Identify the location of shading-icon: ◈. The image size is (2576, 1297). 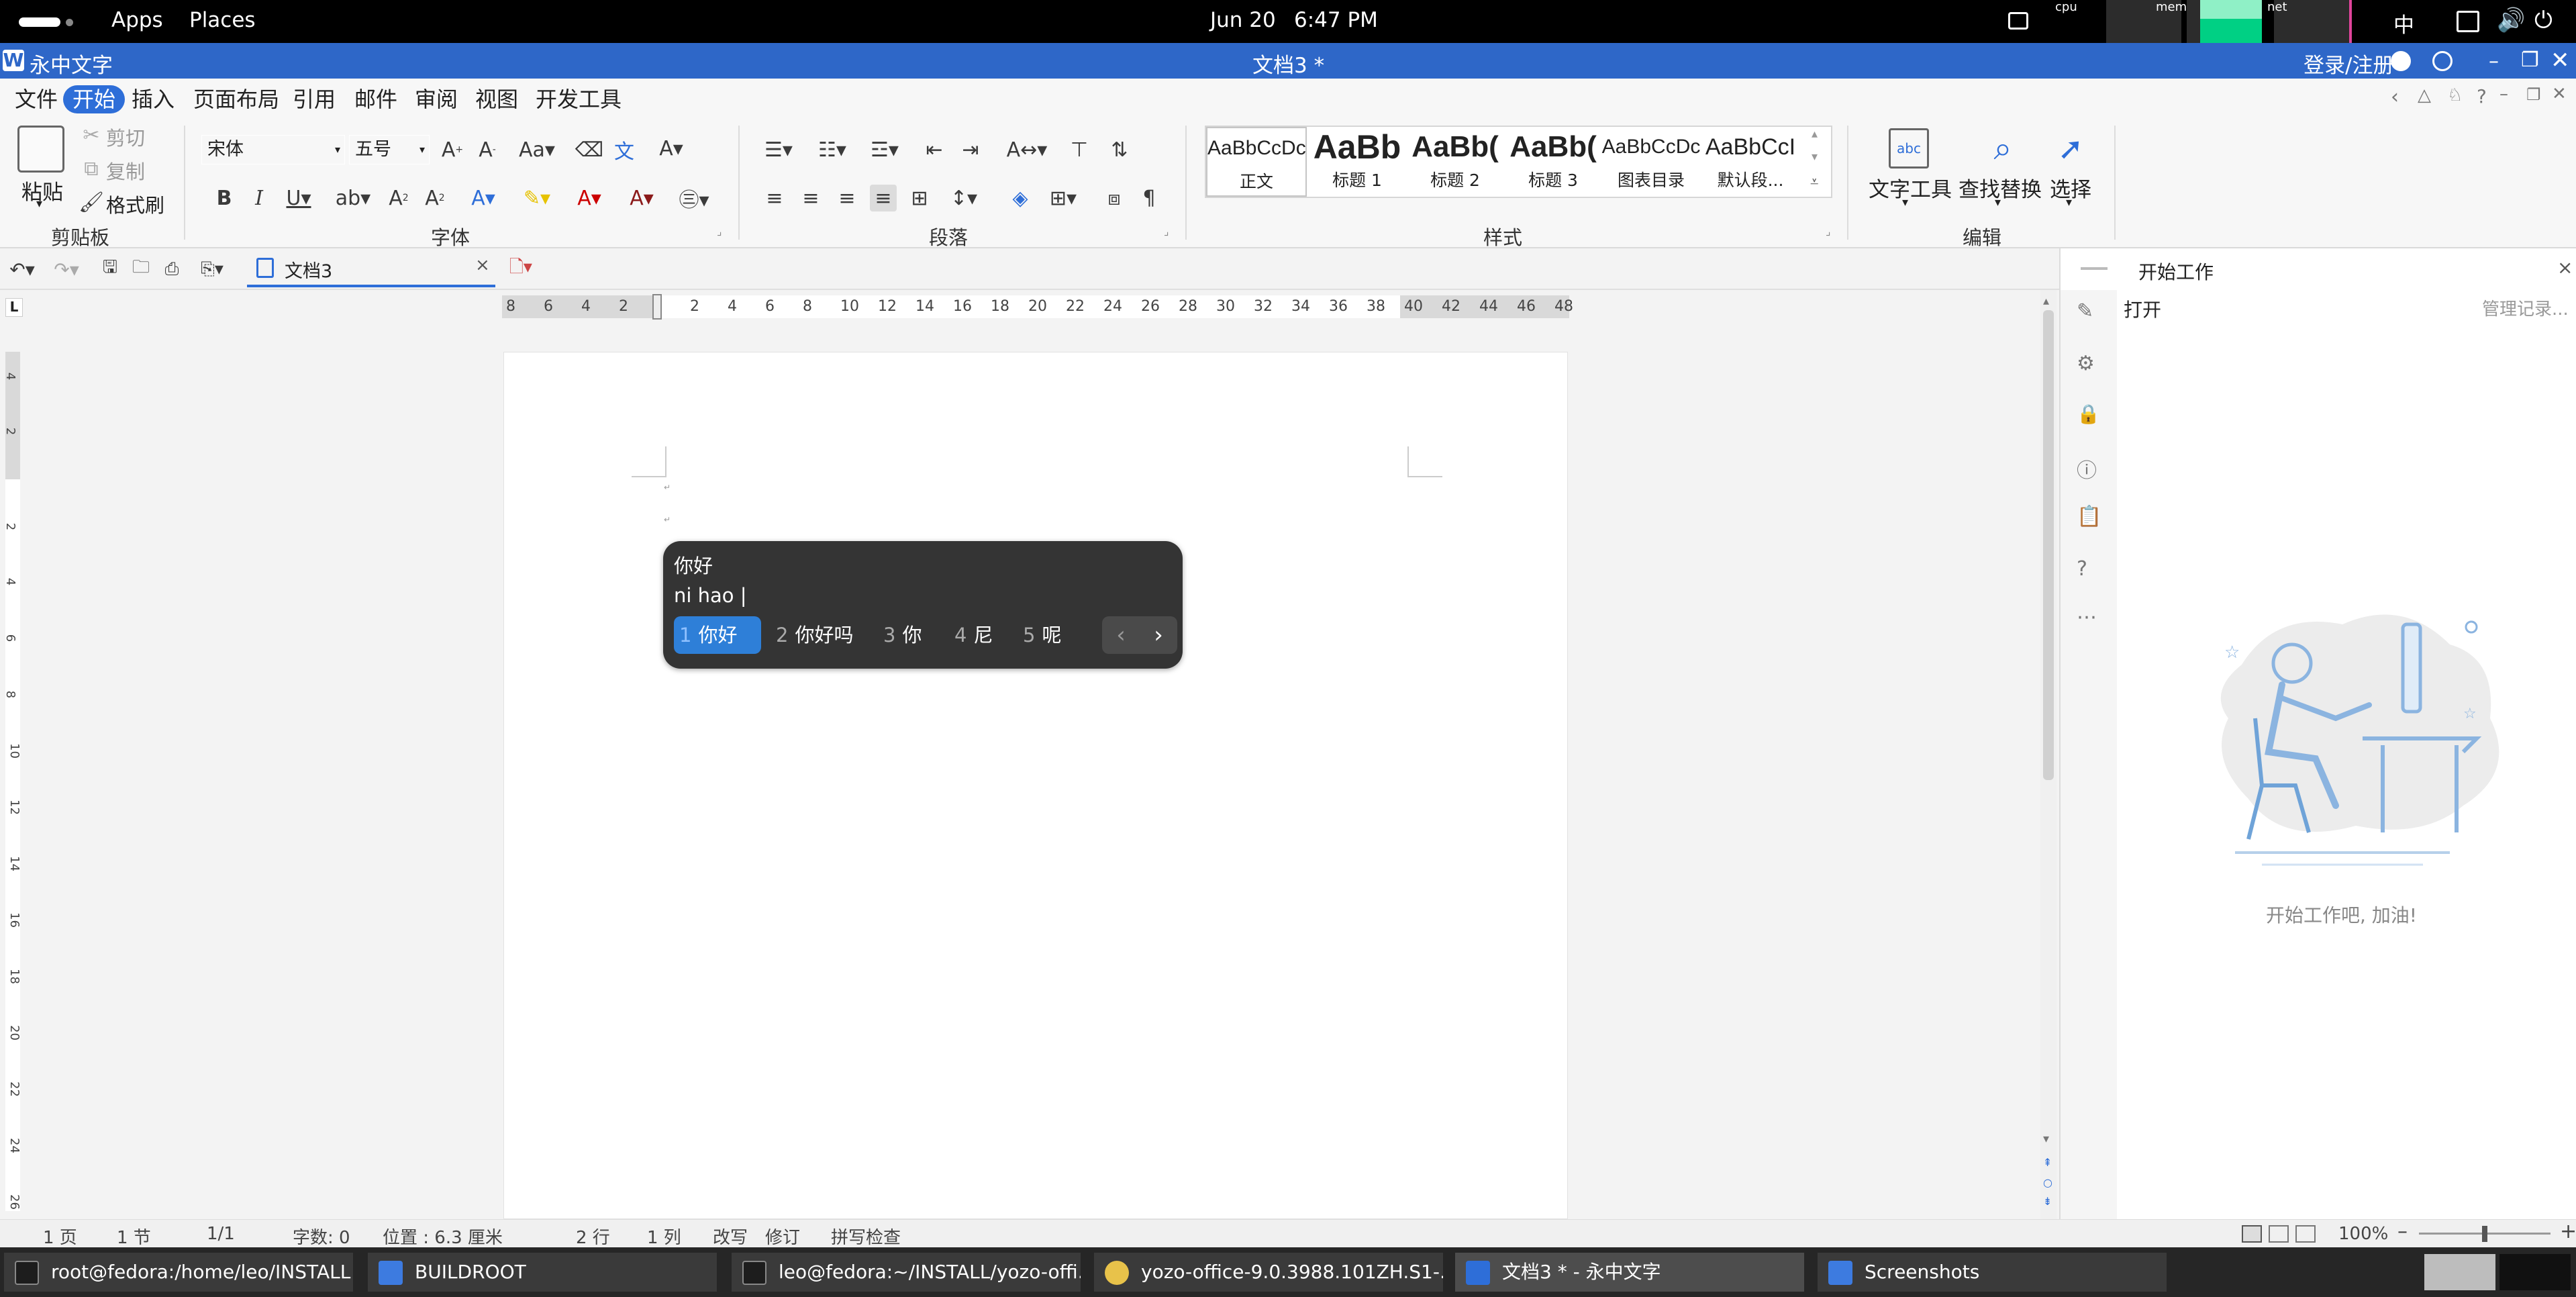
(1020, 198).